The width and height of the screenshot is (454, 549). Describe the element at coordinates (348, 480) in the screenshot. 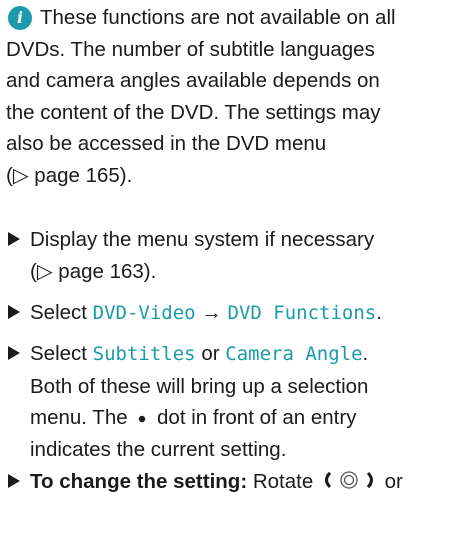

I see `rotate-controller-icon` at that location.